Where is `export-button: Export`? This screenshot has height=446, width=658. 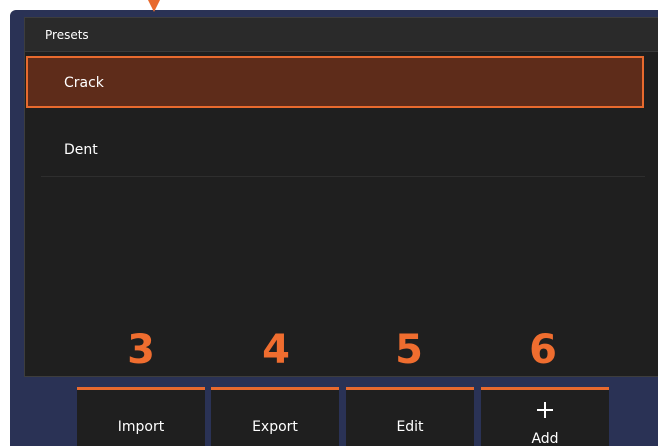
export-button: Export is located at coordinates (275, 416).